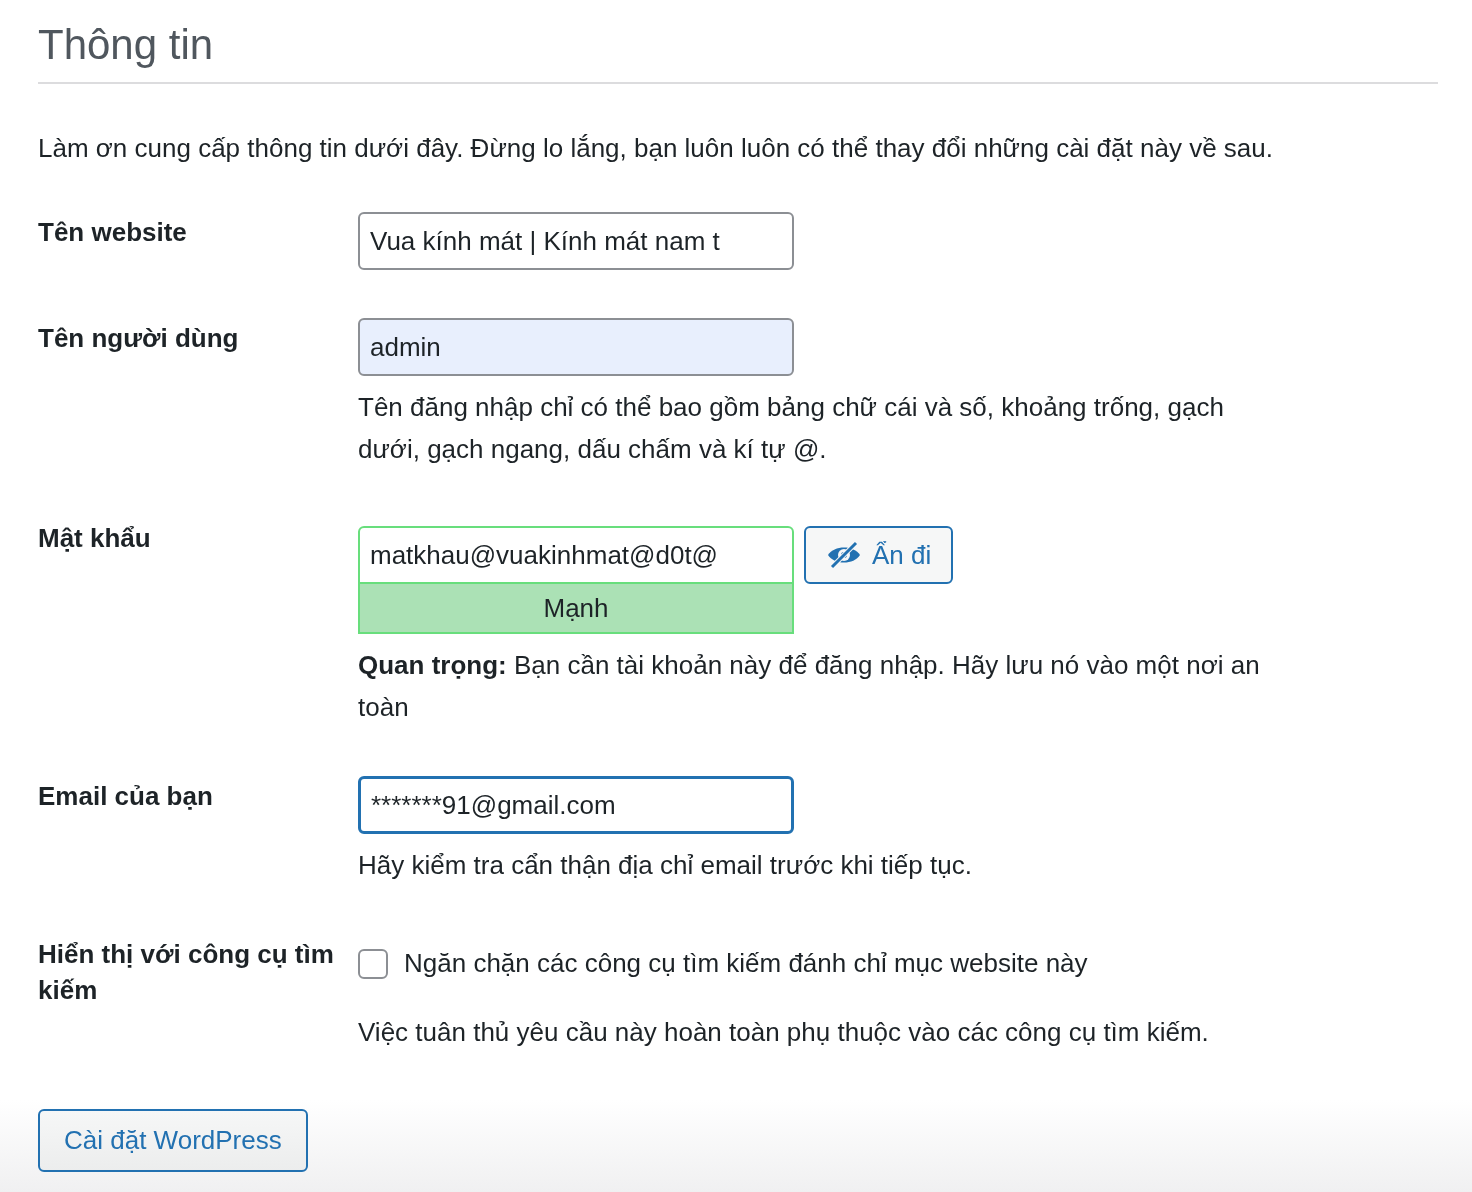  I want to click on help-text: Quan trọng: Bạn cần tài khoản này để đăng nhập. Hãy lưu nó vào một nơi an toàn, so click(809, 687).